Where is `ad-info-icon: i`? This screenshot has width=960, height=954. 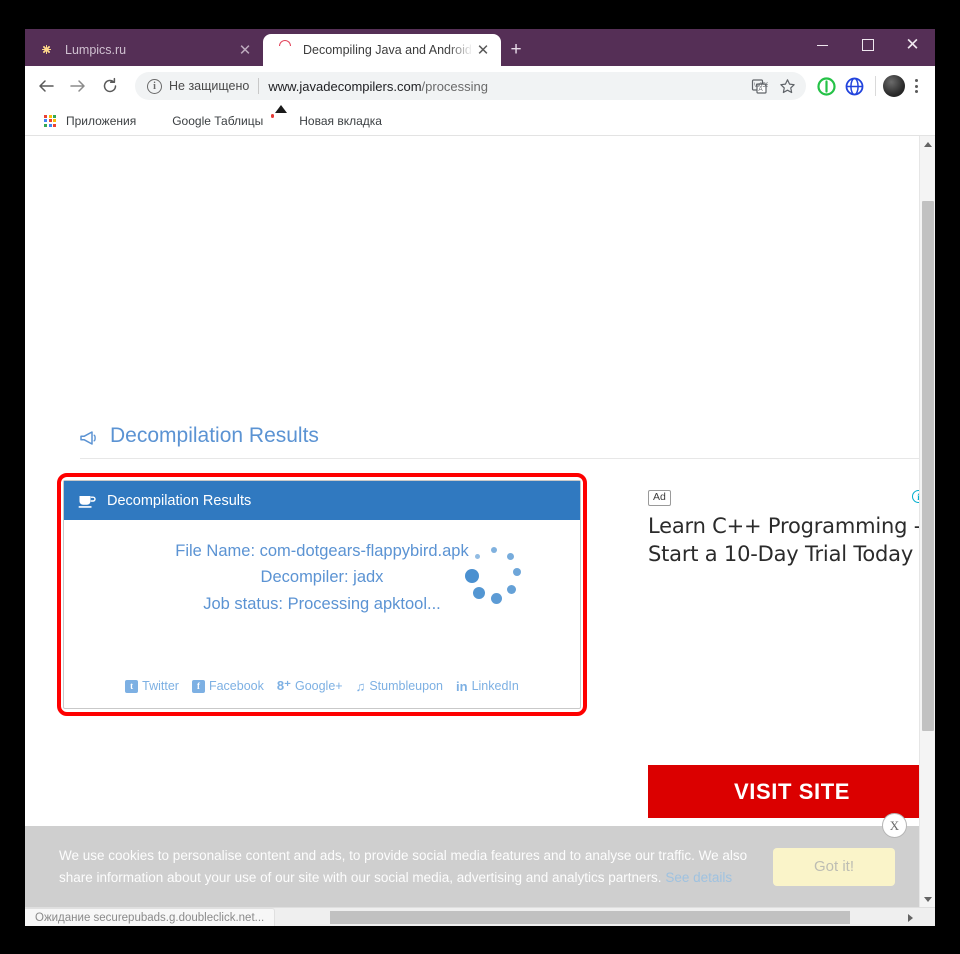 ad-info-icon: i is located at coordinates (915, 496).